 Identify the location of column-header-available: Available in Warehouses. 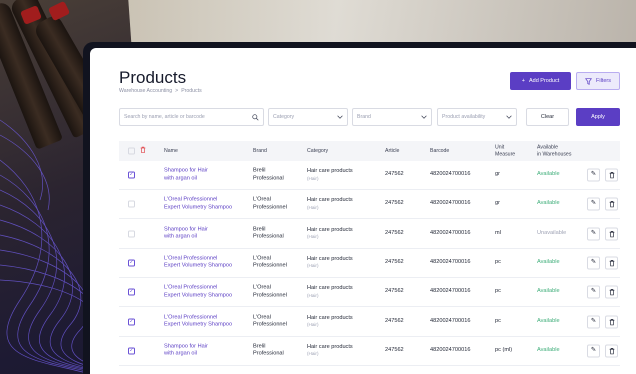
(554, 151).